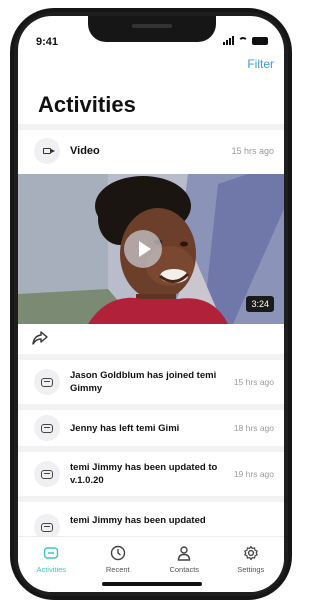 The image size is (320, 605). I want to click on wifi-icon, so click(243, 40).